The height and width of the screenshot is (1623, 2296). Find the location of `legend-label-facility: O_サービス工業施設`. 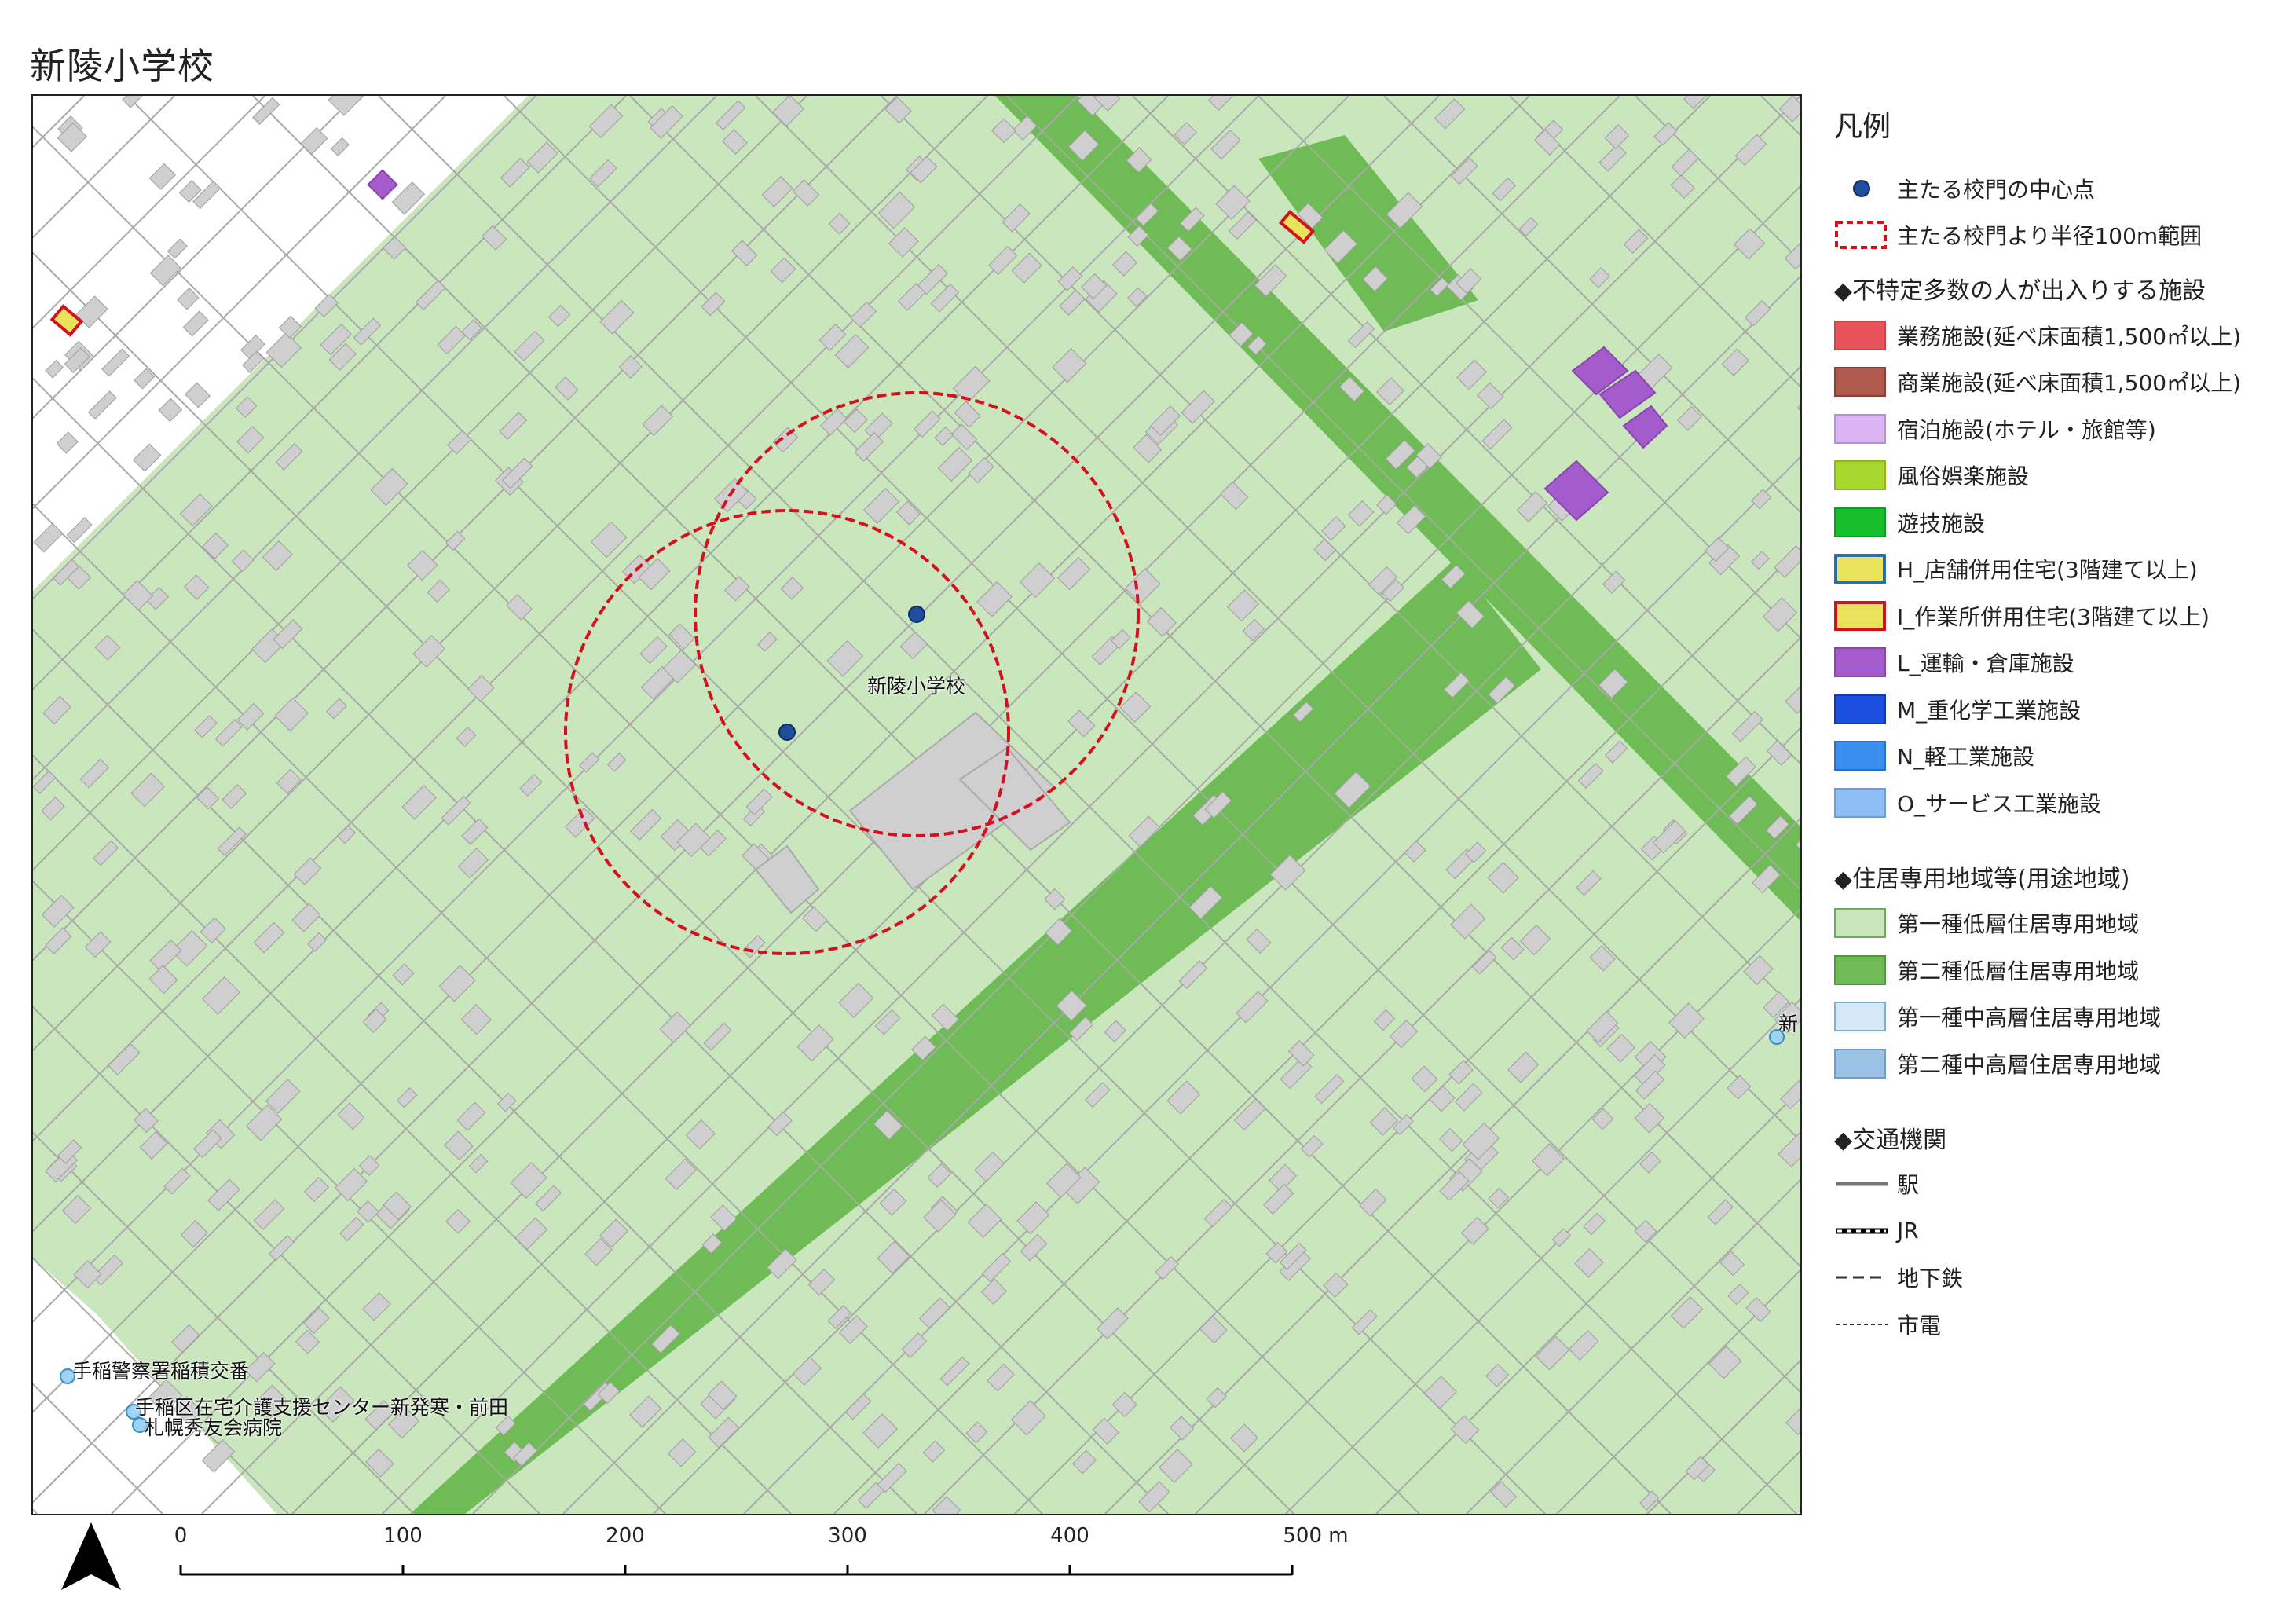

legend-label-facility: O_サービス工業施設 is located at coordinates (2000, 803).